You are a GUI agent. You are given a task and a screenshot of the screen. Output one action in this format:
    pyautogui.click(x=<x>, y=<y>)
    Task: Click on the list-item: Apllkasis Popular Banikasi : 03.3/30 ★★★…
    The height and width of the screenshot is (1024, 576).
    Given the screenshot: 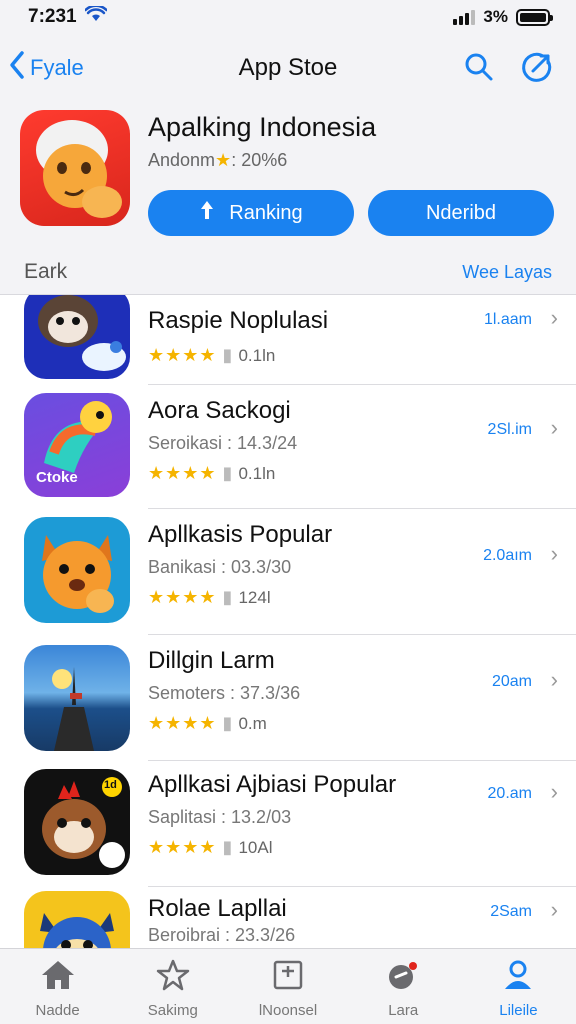 What is the action you would take?
    pyautogui.click(x=288, y=572)
    